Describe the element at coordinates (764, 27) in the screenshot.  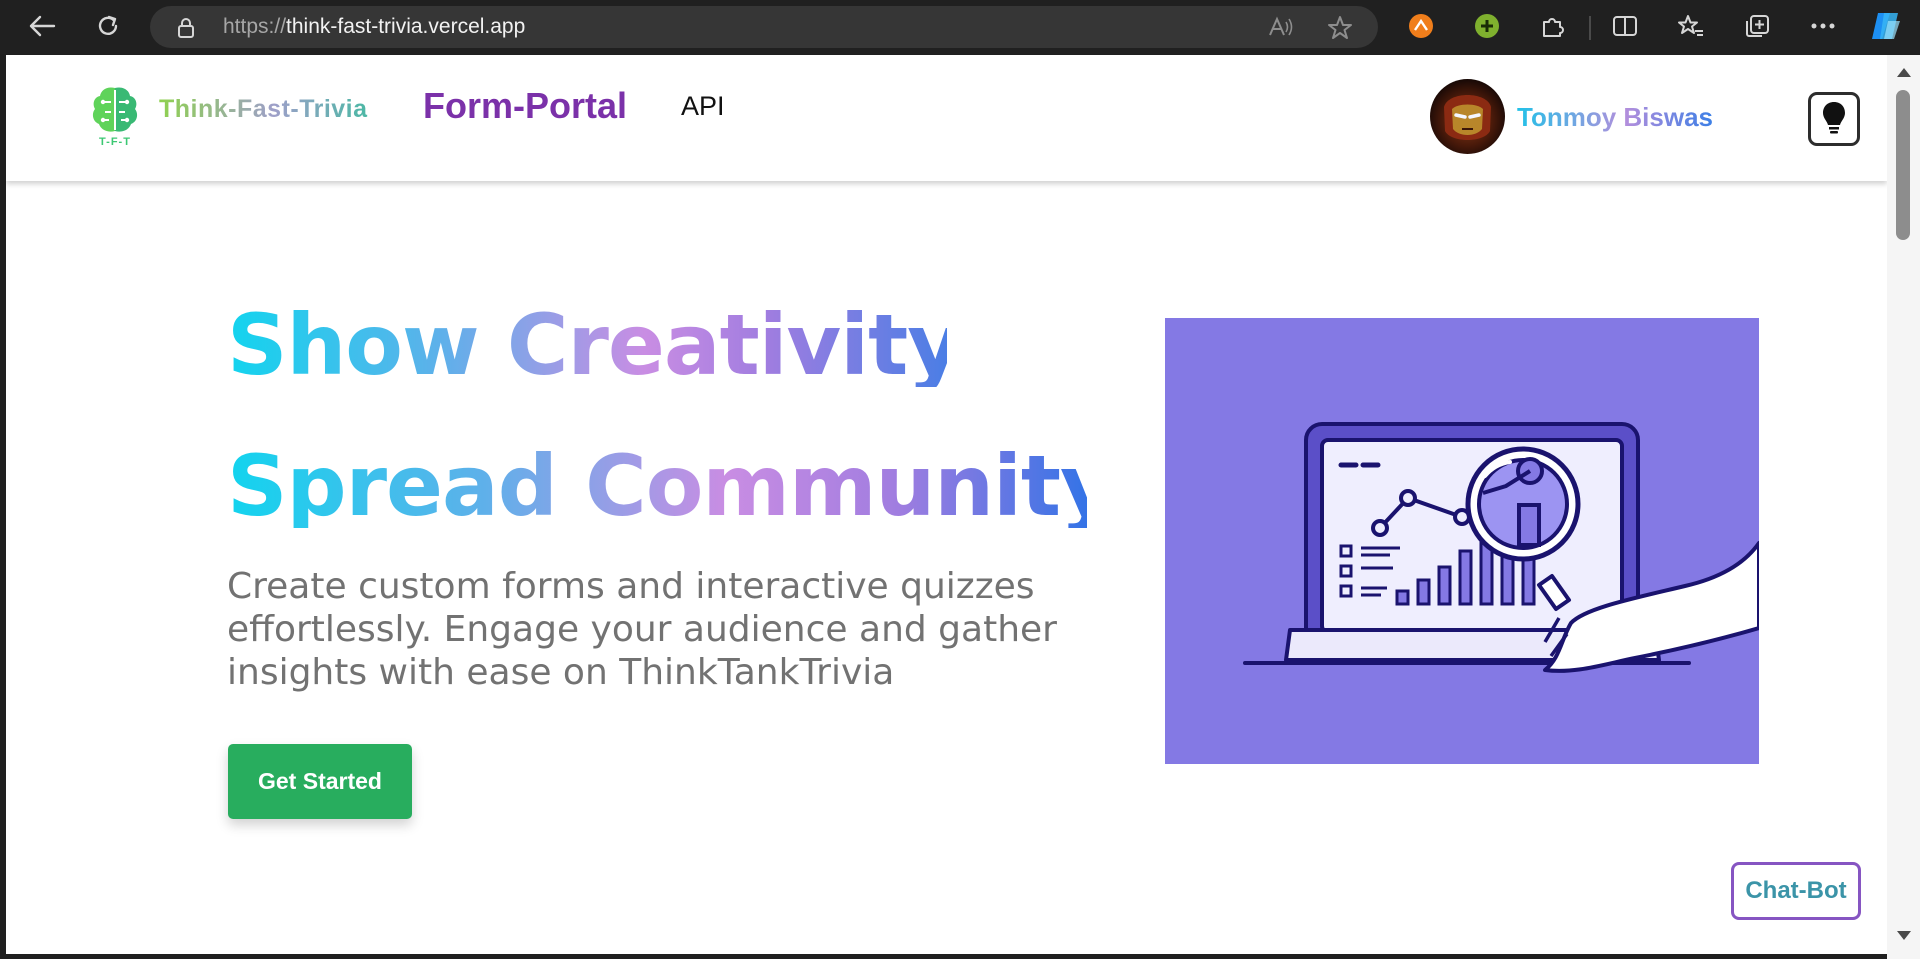
I see `address-bar: https://think-fast-trivia.vercel.app` at that location.